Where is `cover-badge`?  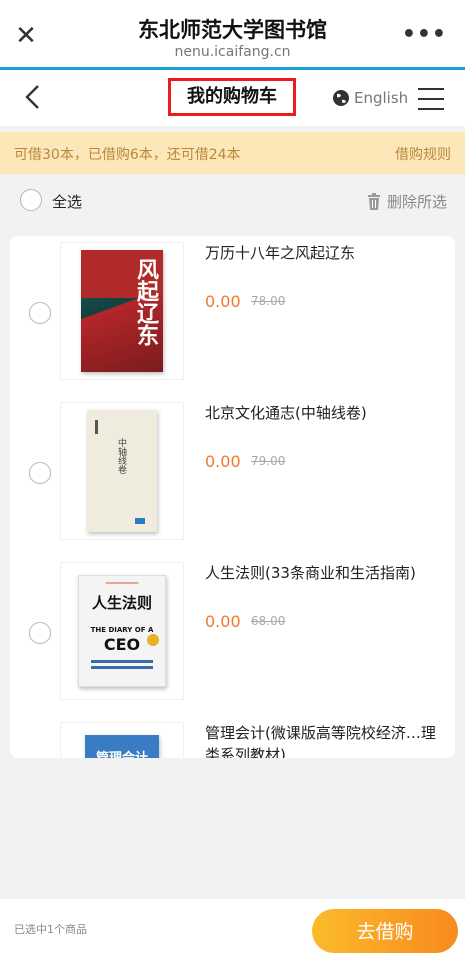 cover-badge is located at coordinates (153, 640).